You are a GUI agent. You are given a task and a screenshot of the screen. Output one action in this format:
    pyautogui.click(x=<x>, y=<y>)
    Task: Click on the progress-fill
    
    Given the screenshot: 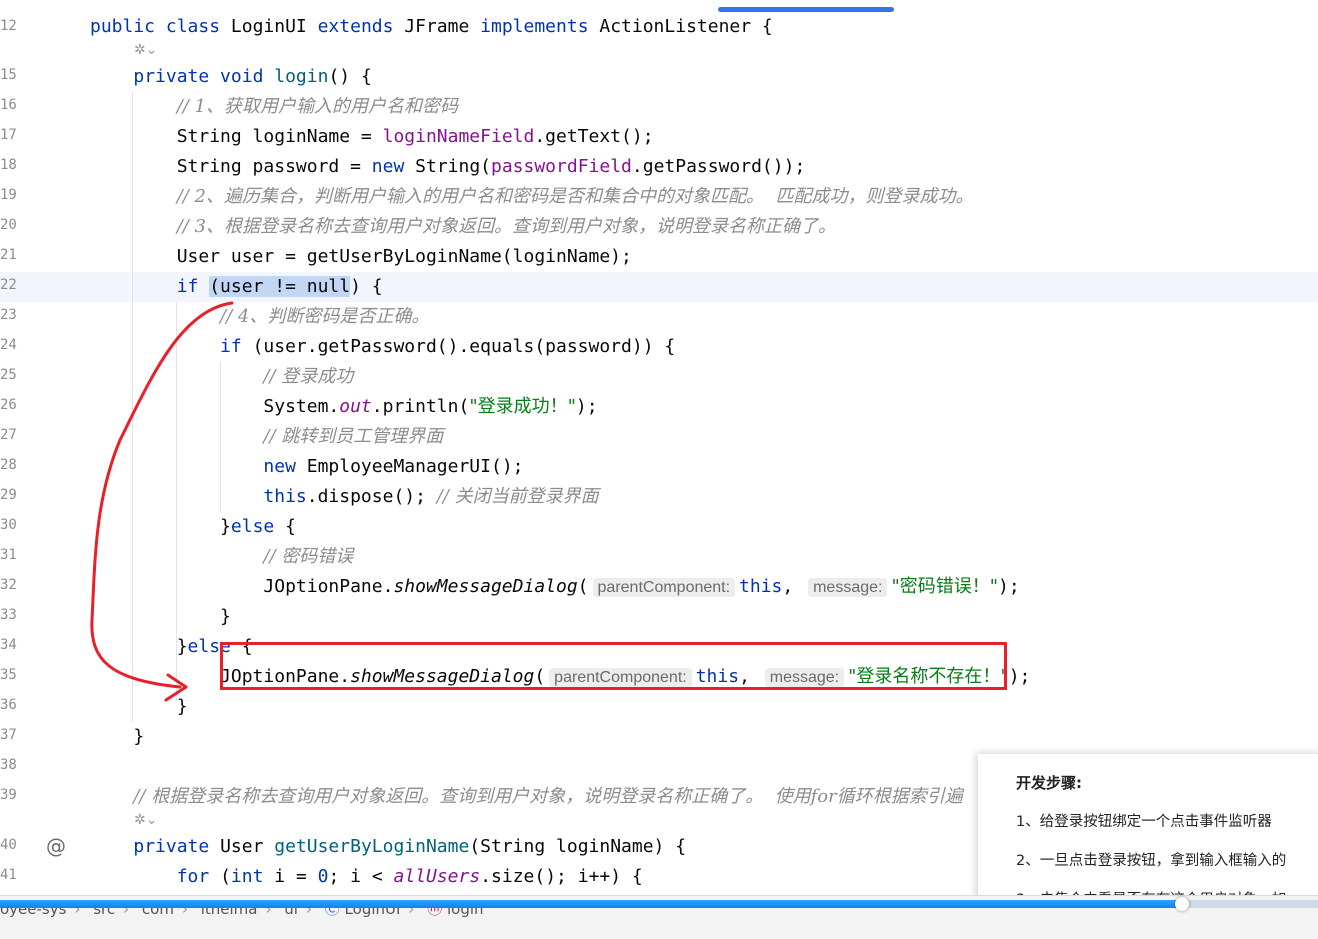 What is the action you would take?
    pyautogui.click(x=591, y=904)
    